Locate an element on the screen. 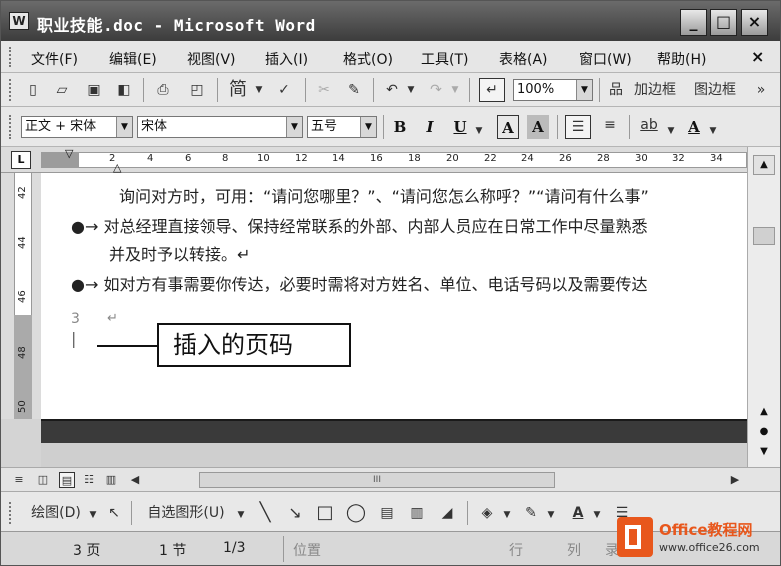 This screenshot has width=781, height=566. print-layout-icon: ▤ is located at coordinates (67, 480).